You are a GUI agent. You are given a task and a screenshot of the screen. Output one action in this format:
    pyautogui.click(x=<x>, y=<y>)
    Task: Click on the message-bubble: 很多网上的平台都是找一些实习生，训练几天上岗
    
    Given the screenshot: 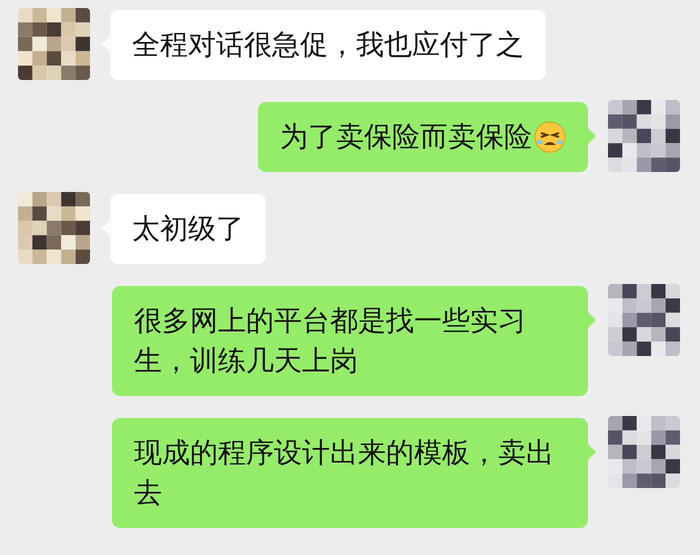 What is the action you would take?
    pyautogui.click(x=350, y=341)
    